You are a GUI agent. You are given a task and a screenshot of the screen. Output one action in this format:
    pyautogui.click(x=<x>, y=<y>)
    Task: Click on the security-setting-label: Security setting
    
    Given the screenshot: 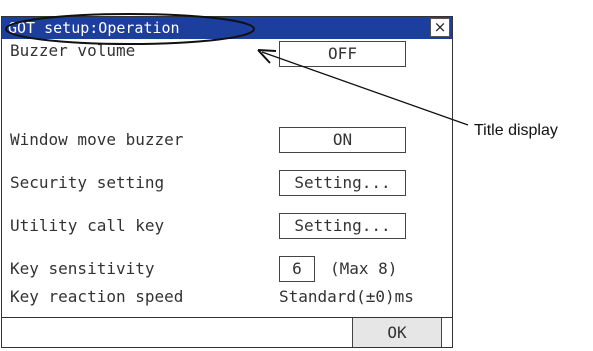 What is the action you would take?
    pyautogui.click(x=87, y=182)
    